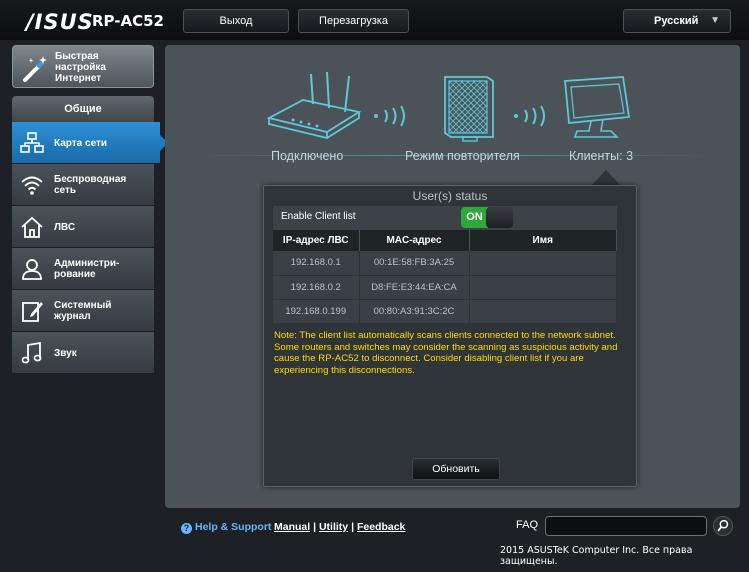  Describe the element at coordinates (32, 227) in the screenshot. I see `home-icon` at that location.